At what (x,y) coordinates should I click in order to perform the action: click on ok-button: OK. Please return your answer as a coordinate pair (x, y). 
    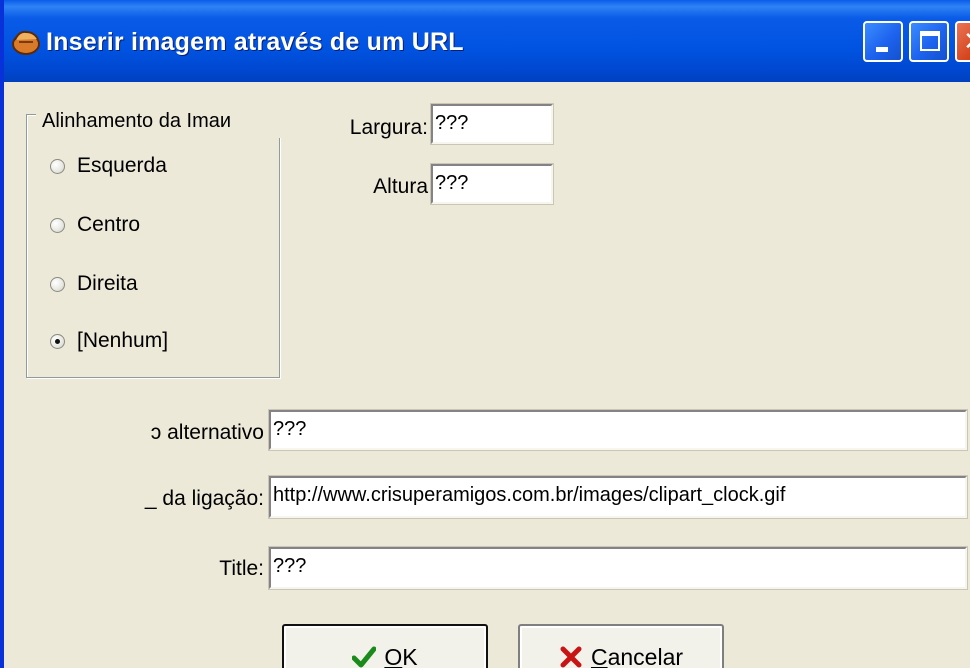
    Looking at the image, I should click on (385, 646).